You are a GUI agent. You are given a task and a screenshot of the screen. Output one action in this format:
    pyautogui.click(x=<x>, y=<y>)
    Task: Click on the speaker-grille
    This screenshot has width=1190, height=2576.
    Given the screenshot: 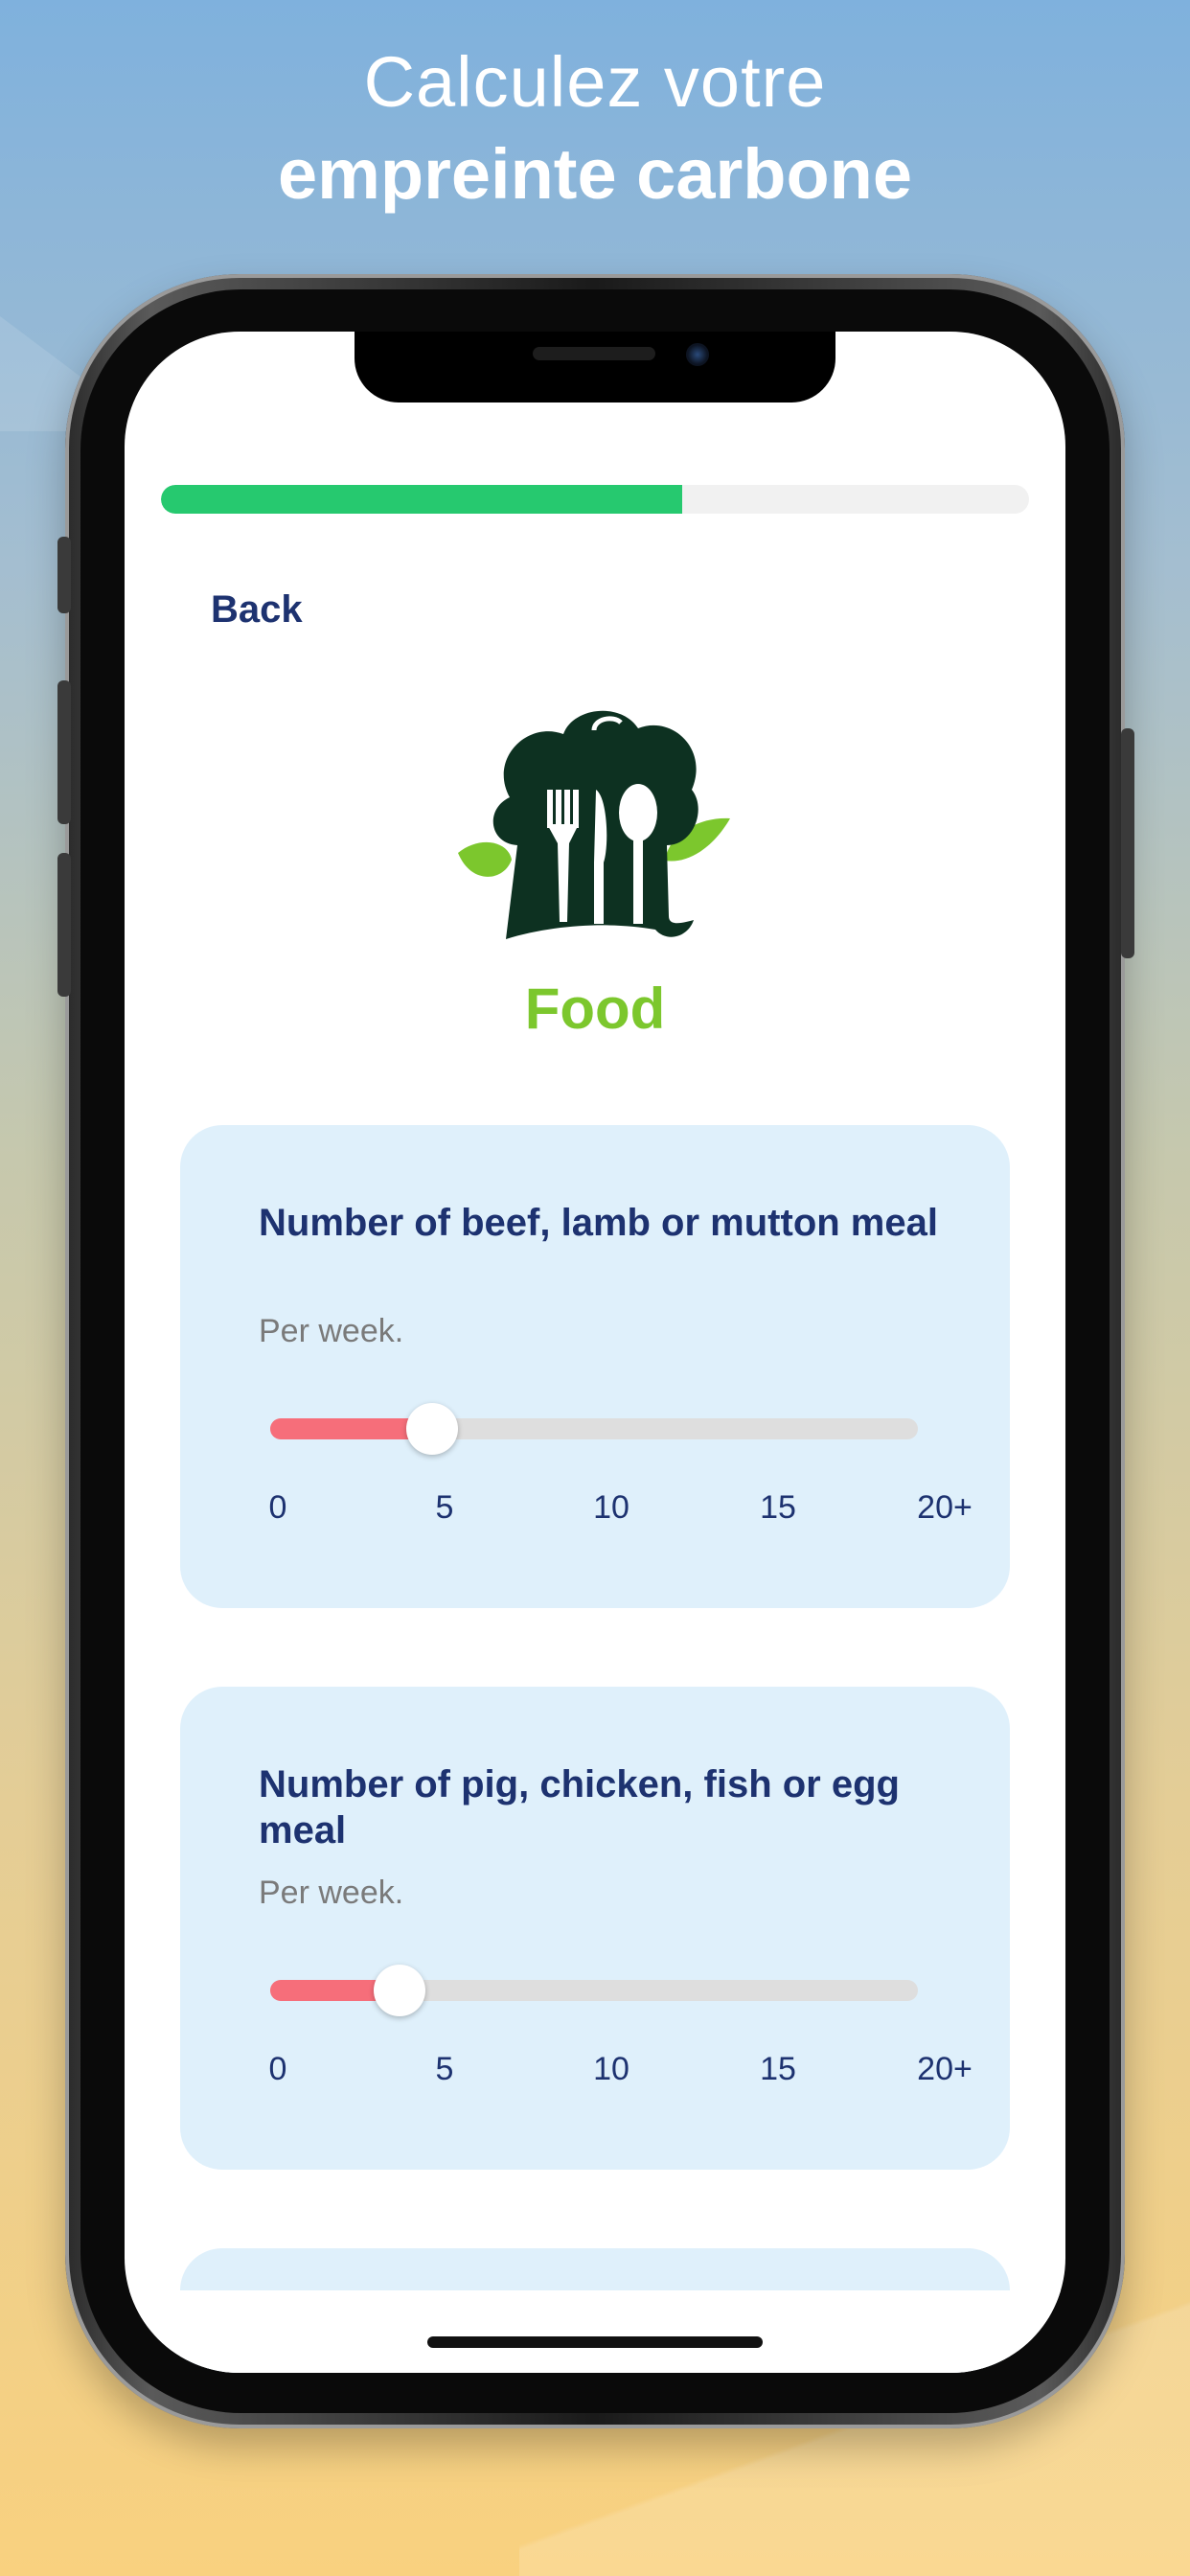 What is the action you would take?
    pyautogui.click(x=594, y=353)
    